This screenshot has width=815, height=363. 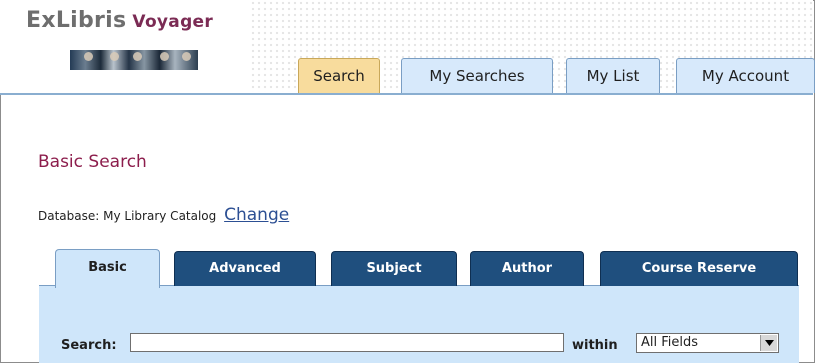 I want to click on search-tab-course-reserve: Course Reserve, so click(x=699, y=268).